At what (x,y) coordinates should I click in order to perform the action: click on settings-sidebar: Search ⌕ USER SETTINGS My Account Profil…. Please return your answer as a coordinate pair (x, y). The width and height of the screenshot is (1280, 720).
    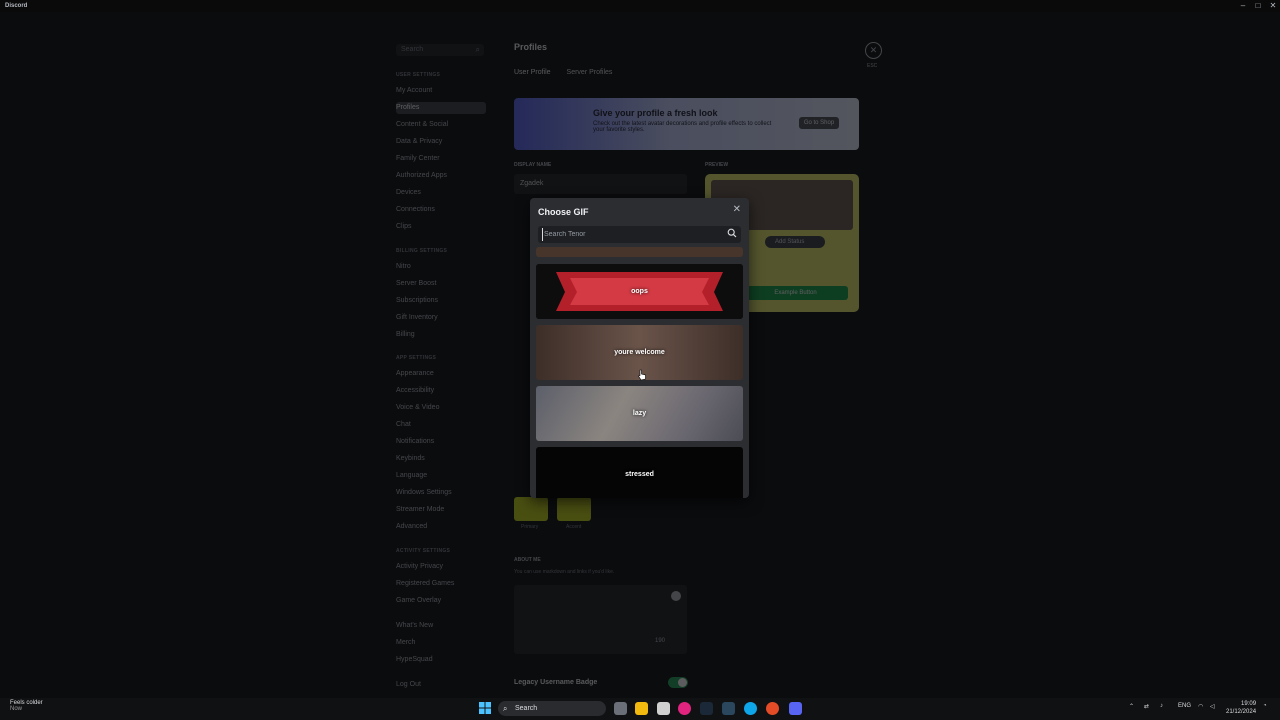
    Looking at the image, I should click on (440, 355).